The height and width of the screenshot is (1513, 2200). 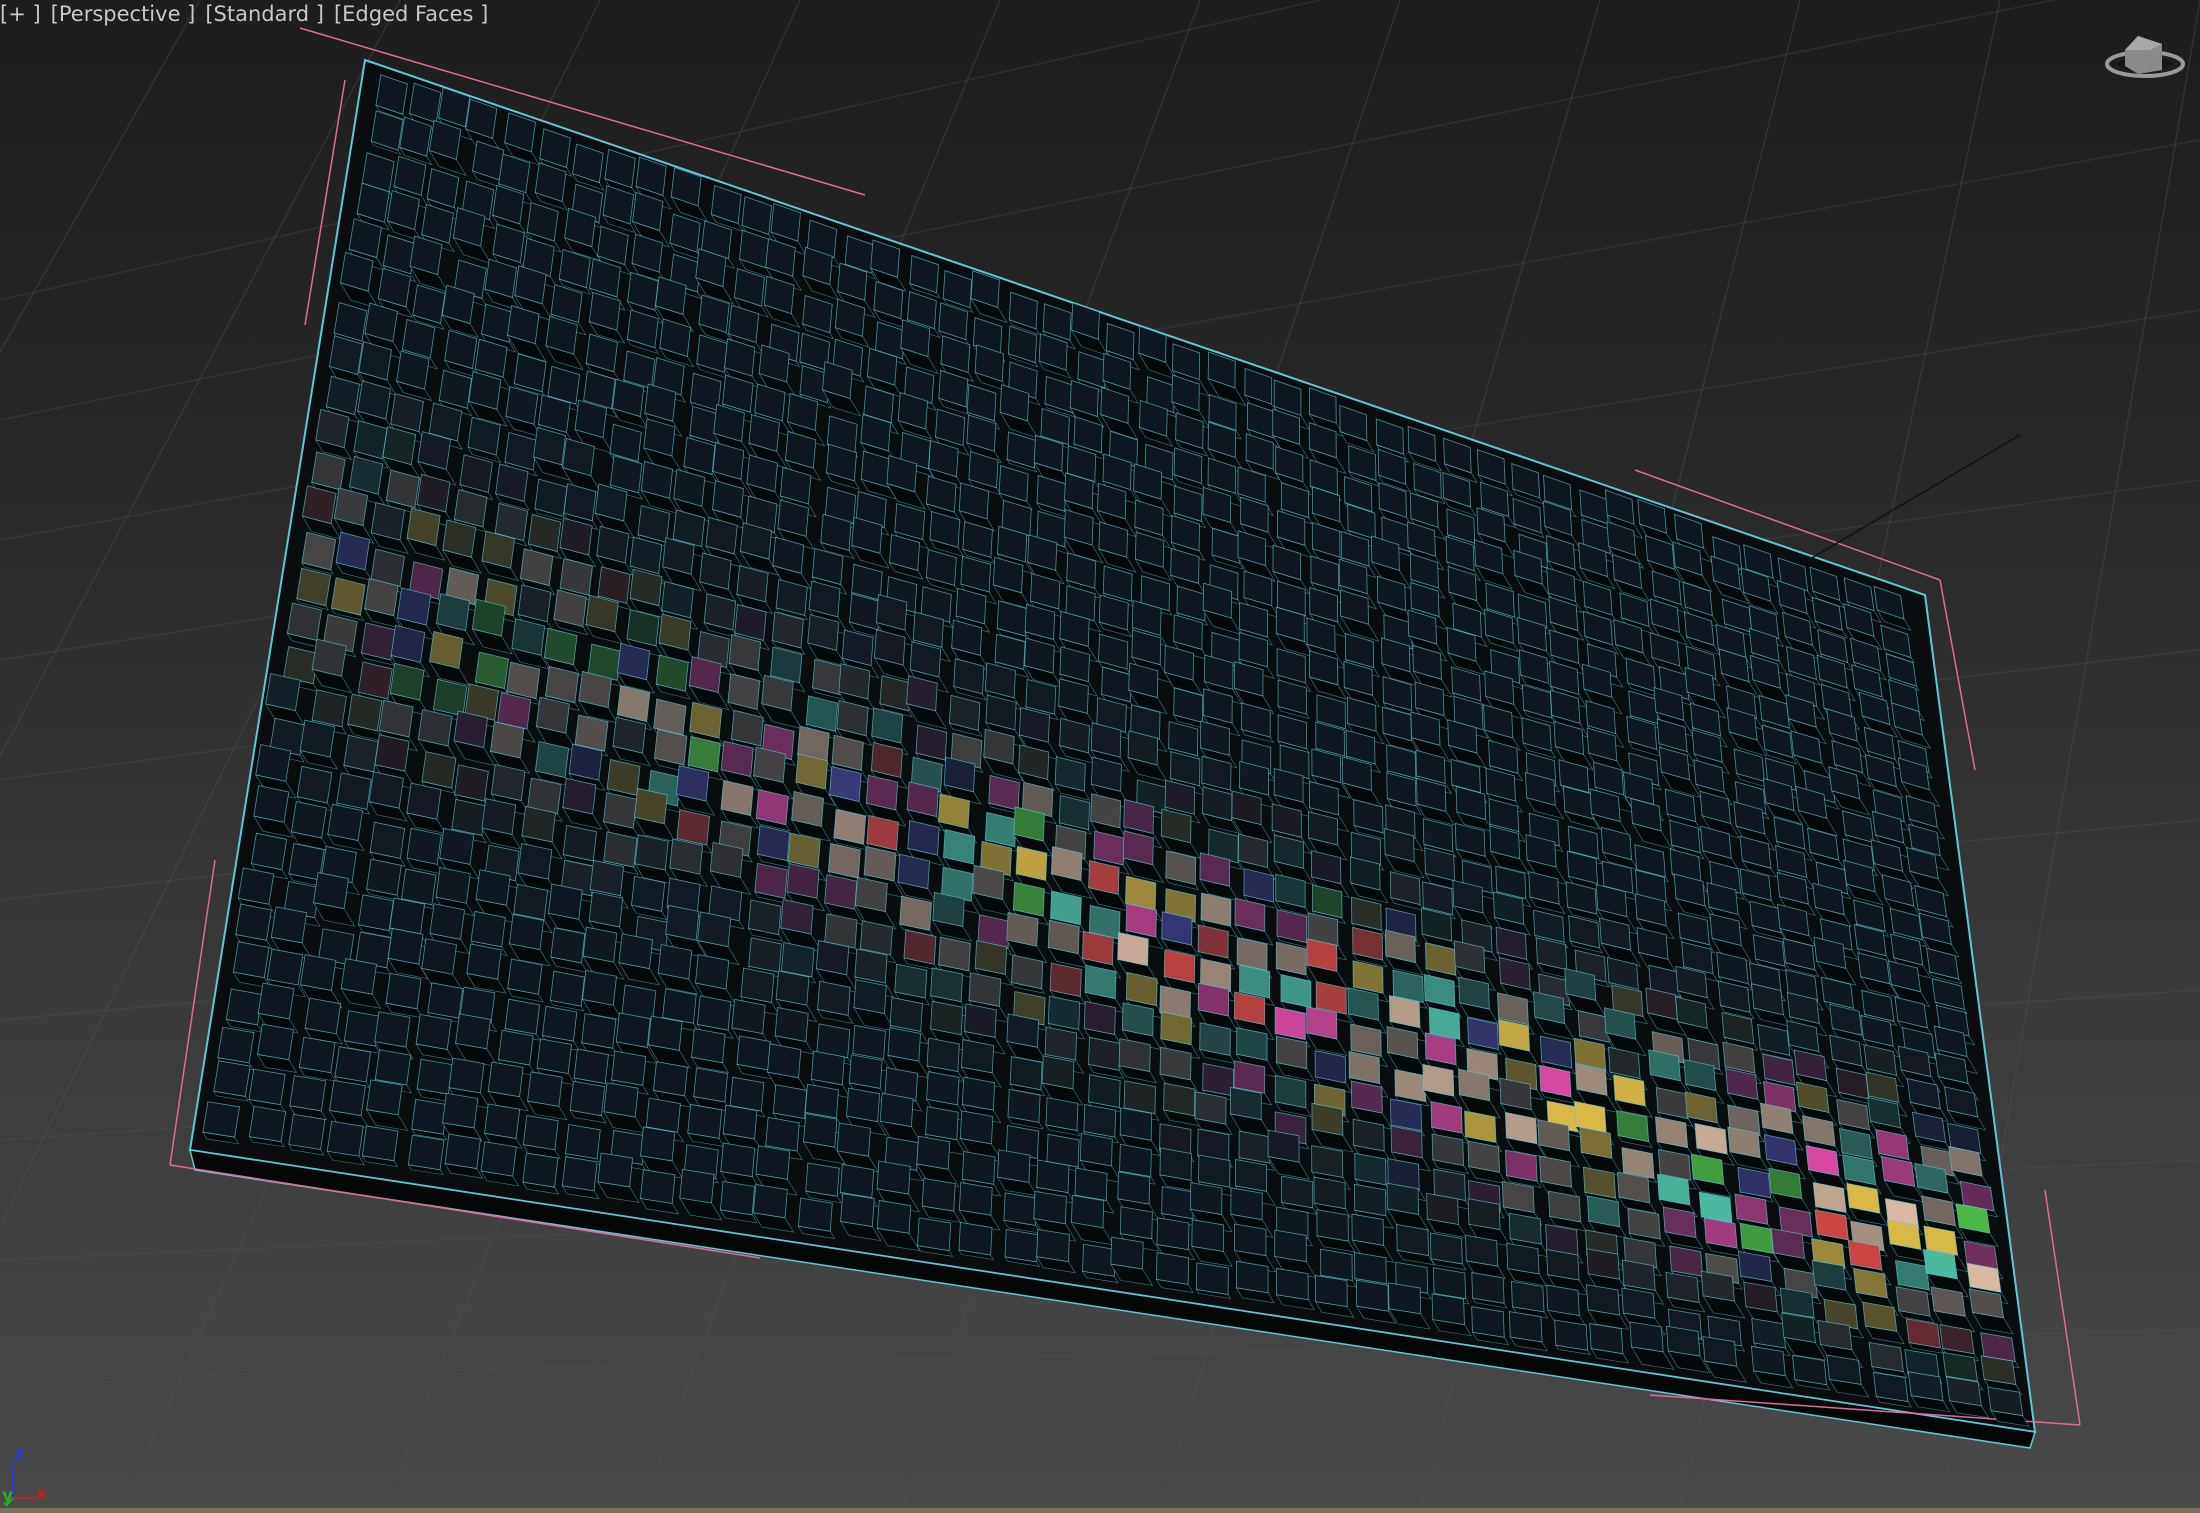 I want to click on viewport-menu-label: [+ ], so click(x=20, y=14).